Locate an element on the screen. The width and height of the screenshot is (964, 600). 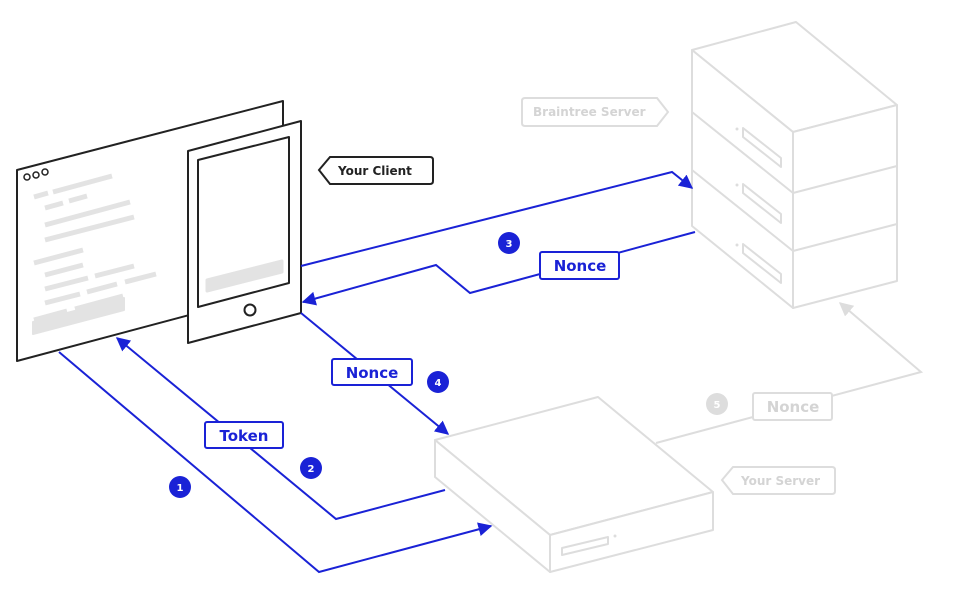
step-number-2: 2 is located at coordinates (311, 469).